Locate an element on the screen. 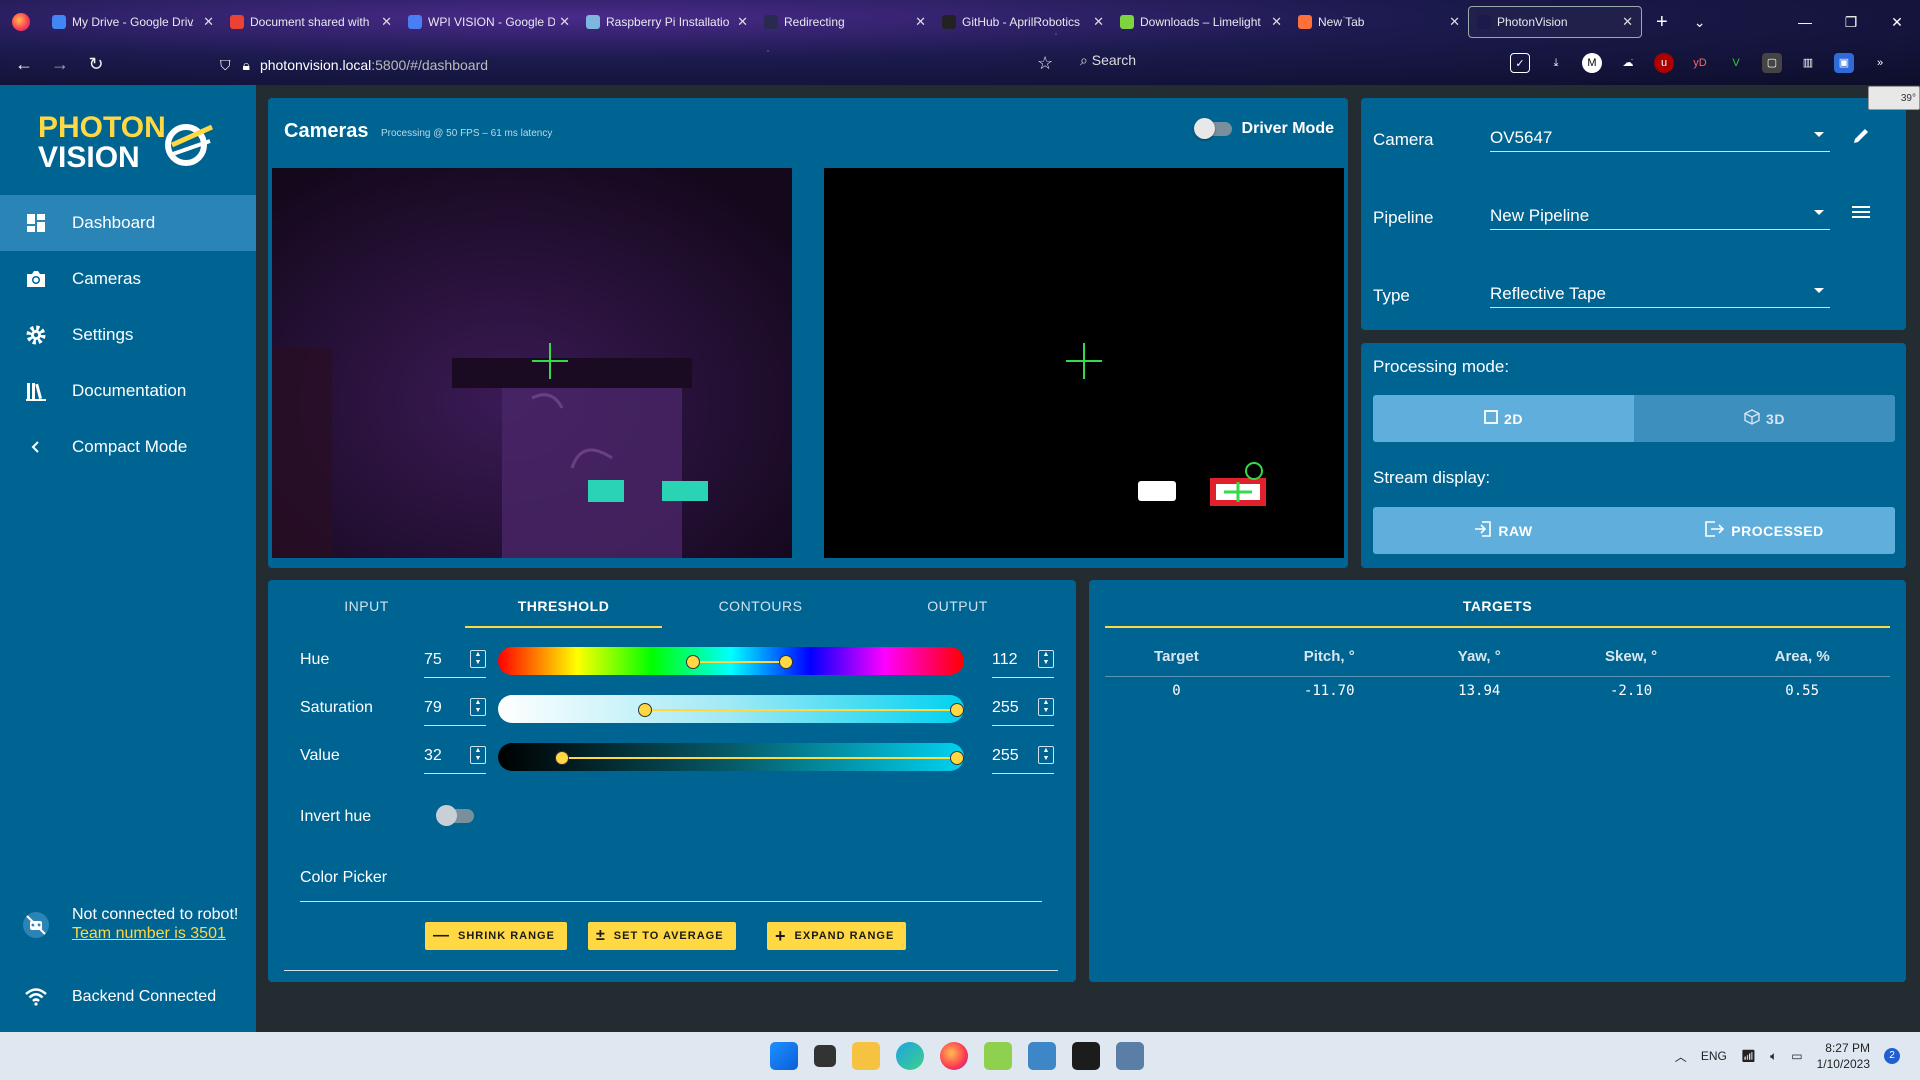 Image resolution: width=1920 pixels, height=1080 pixels. raw-camera-stream is located at coordinates (532, 363).